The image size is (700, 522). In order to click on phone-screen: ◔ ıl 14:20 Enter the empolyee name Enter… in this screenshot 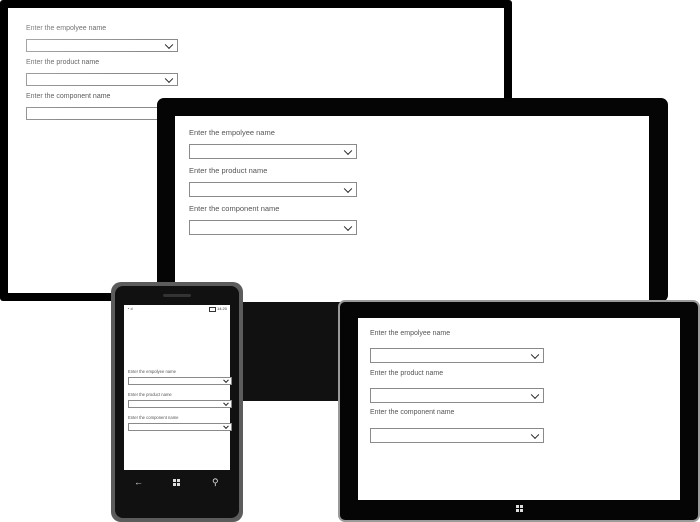, I will do `click(178, 387)`.